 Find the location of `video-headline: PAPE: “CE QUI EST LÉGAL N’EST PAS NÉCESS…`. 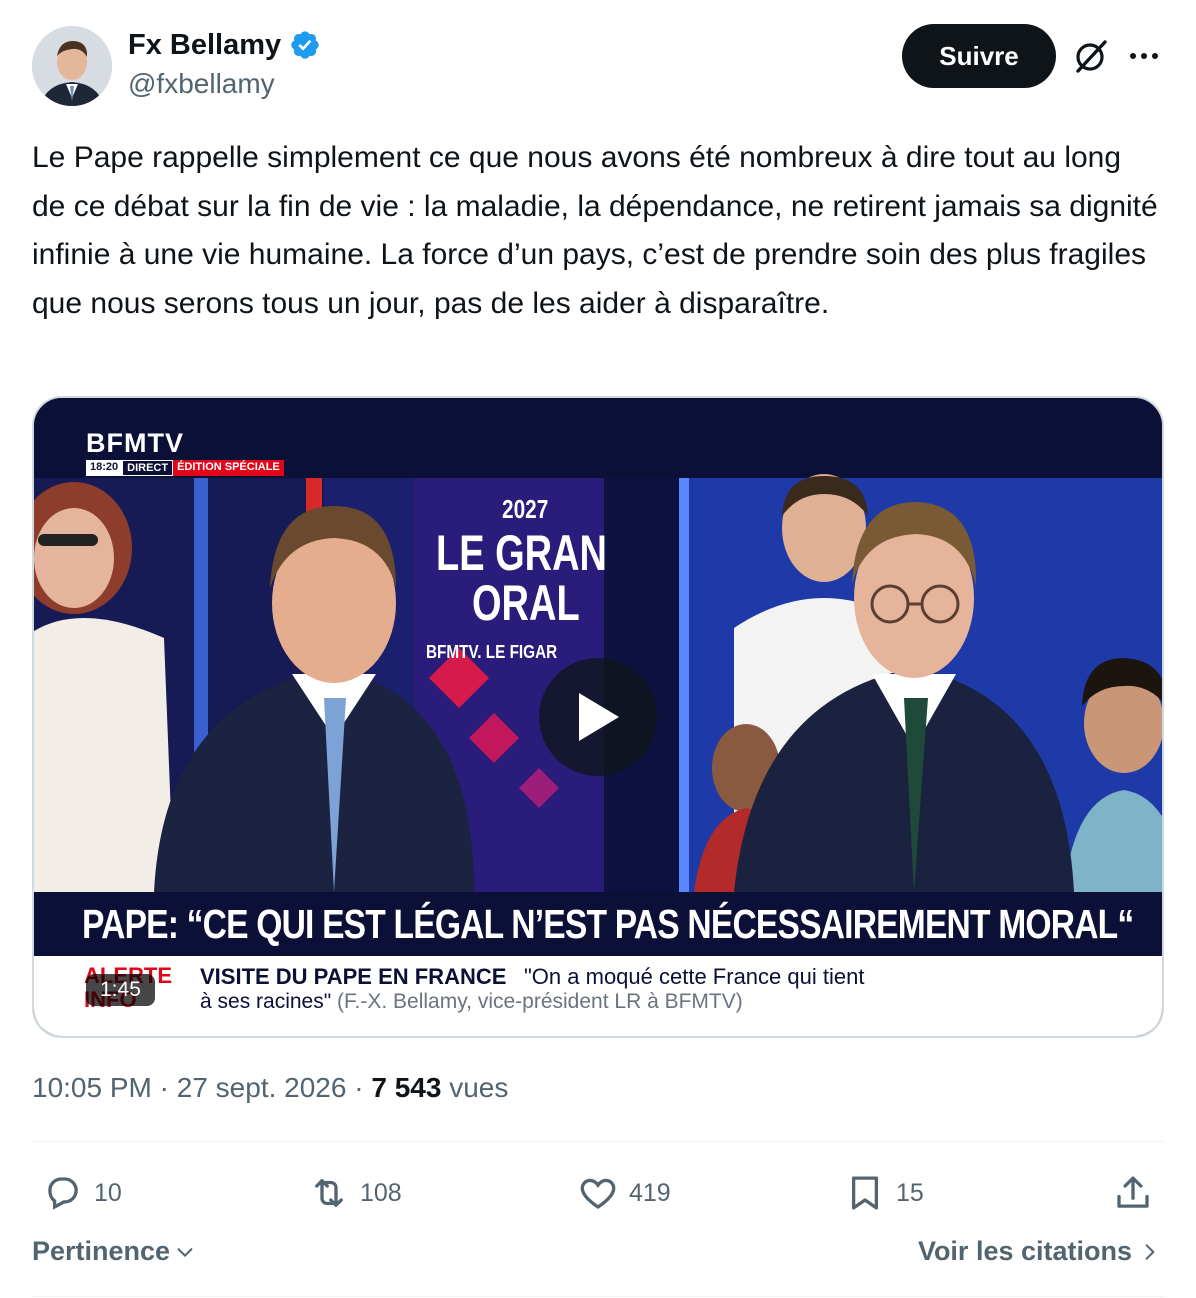

video-headline: PAPE: “CE QUI EST LÉGAL N’EST PAS NÉCESS… is located at coordinates (608, 923).